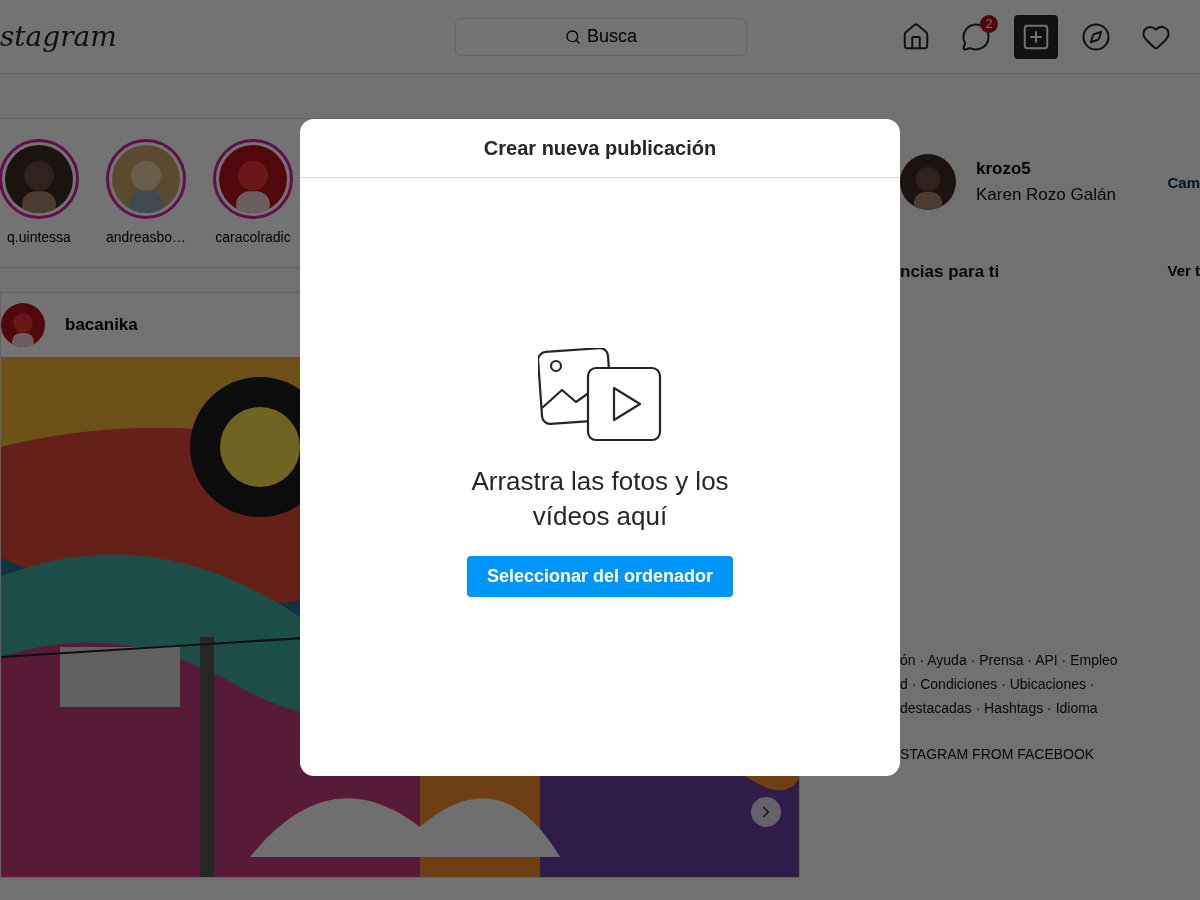 The image size is (1200, 900). I want to click on story-username: q.uintessa, so click(39, 237).